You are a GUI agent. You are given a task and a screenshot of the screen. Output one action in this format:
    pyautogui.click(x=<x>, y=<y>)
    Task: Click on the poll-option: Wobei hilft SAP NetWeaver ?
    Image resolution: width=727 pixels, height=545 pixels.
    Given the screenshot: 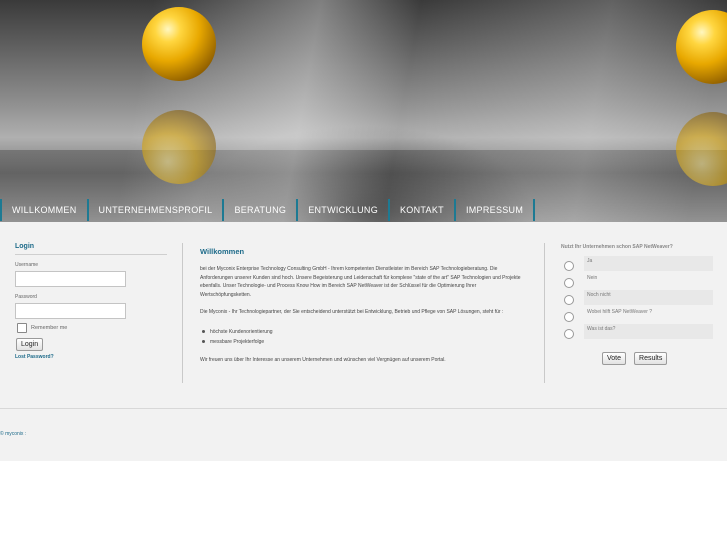 What is the action you would take?
    pyautogui.click(x=637, y=315)
    